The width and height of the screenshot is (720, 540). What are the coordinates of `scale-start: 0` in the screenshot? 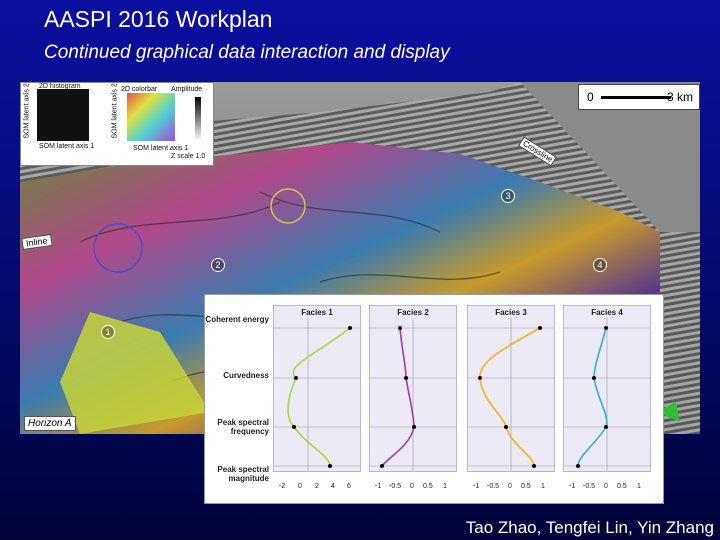 It's located at (590, 97).